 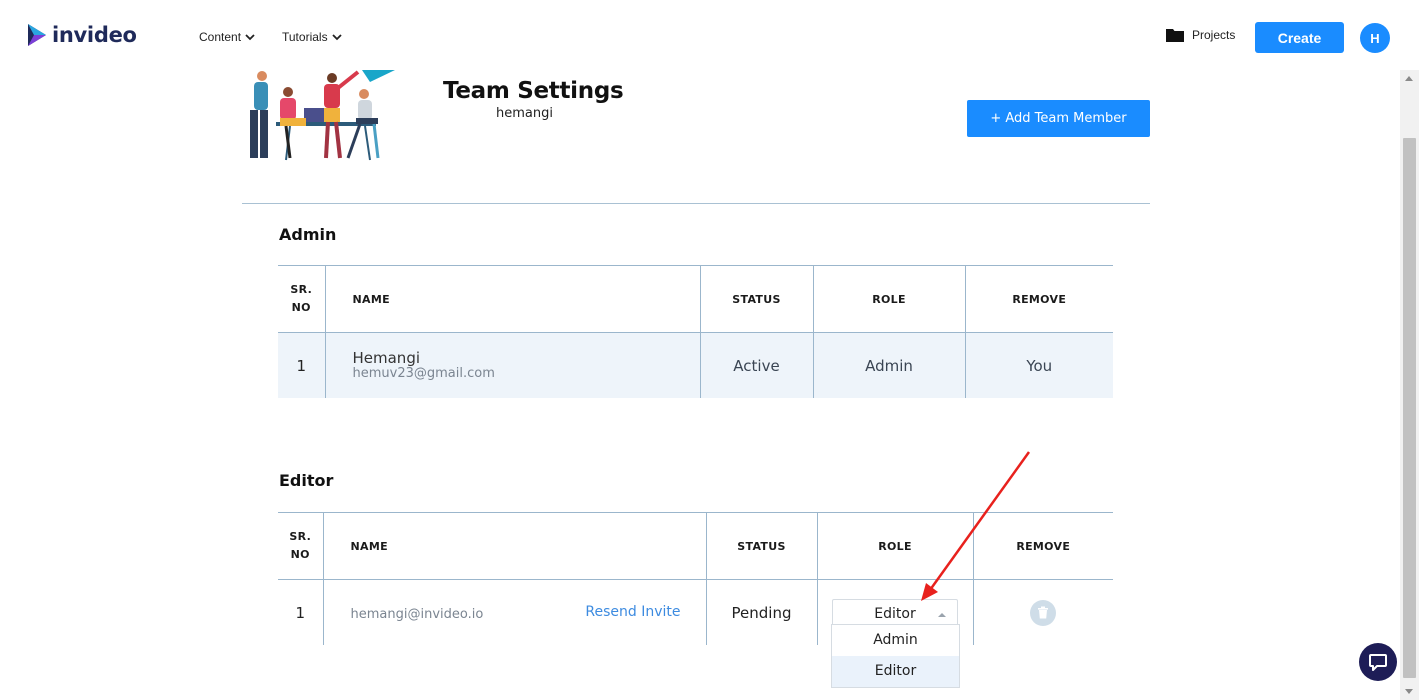 I want to click on admin-table-header: SR. NO NAME STATUS ROLE REMOVE, so click(x=695, y=299).